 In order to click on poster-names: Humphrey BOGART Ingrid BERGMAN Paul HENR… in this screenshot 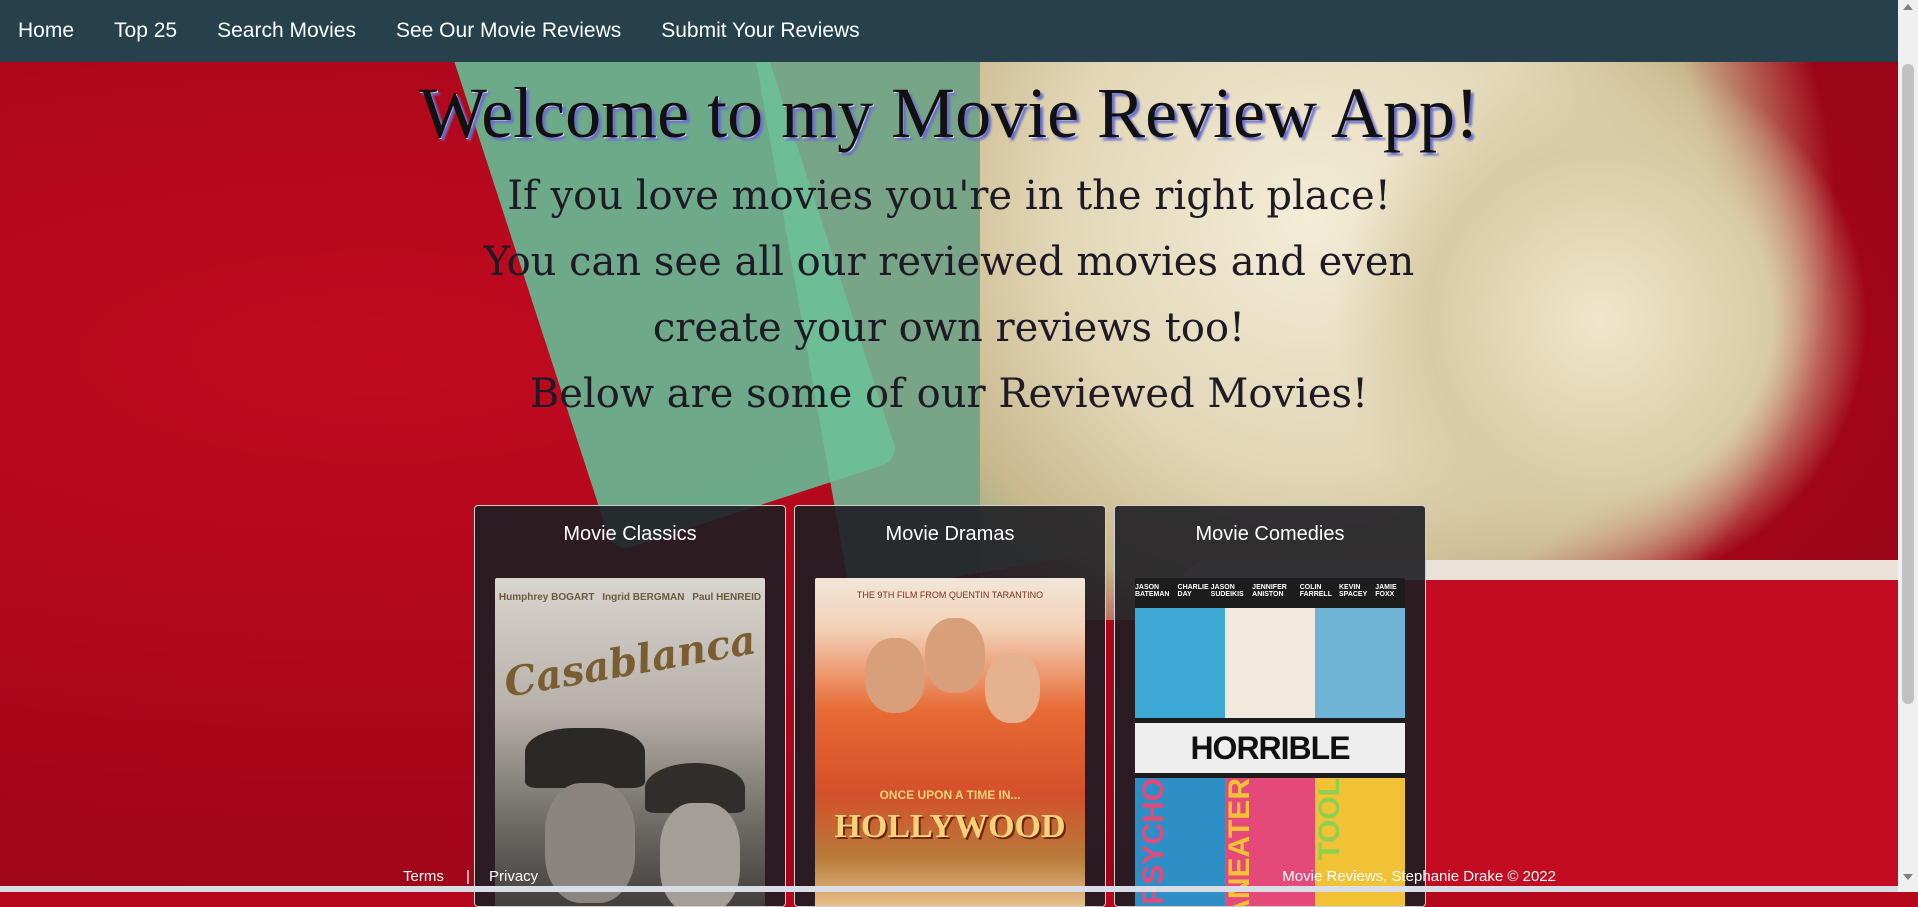, I will do `click(630, 597)`.